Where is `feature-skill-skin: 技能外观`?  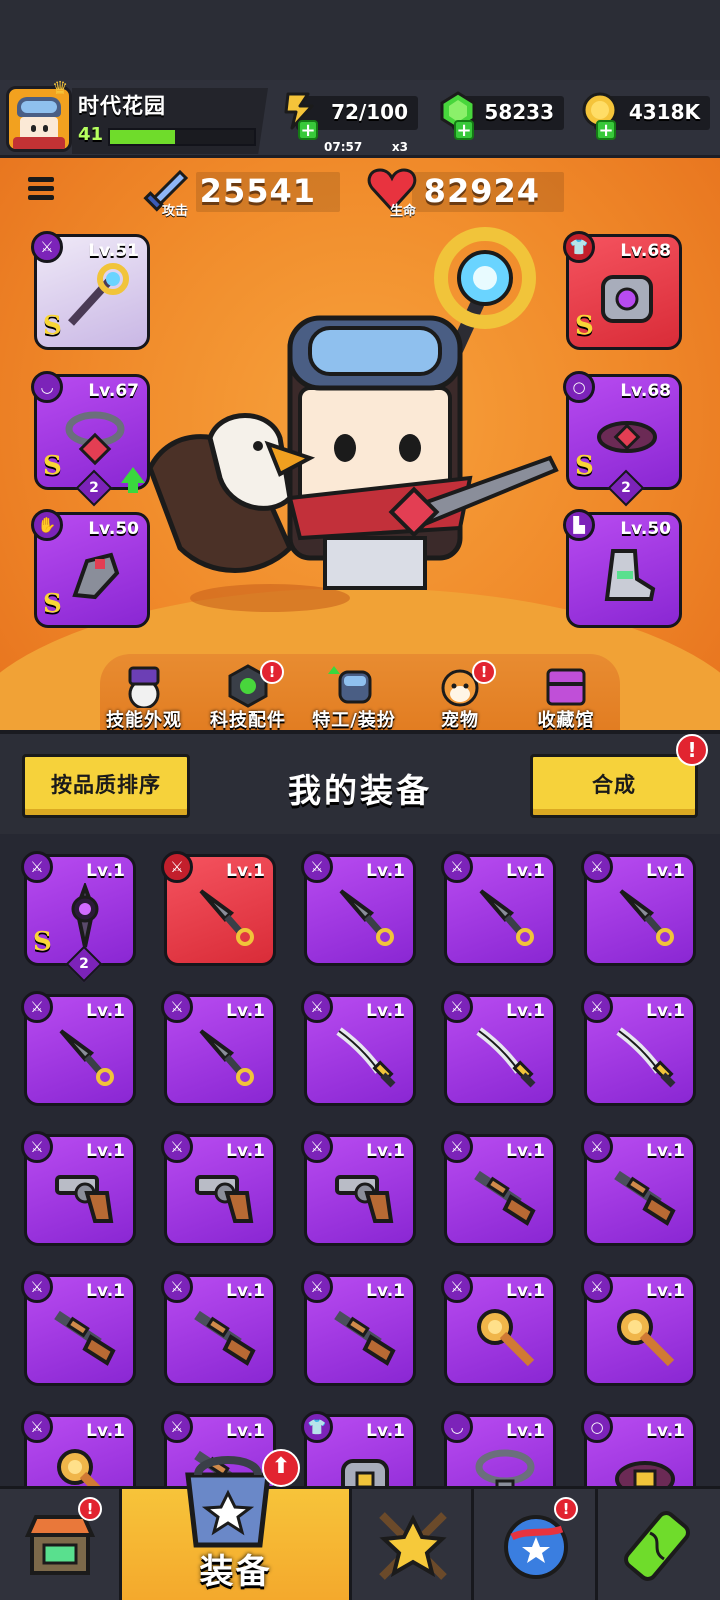
feature-skill-skin: 技能外观 is located at coordinates (144, 697).